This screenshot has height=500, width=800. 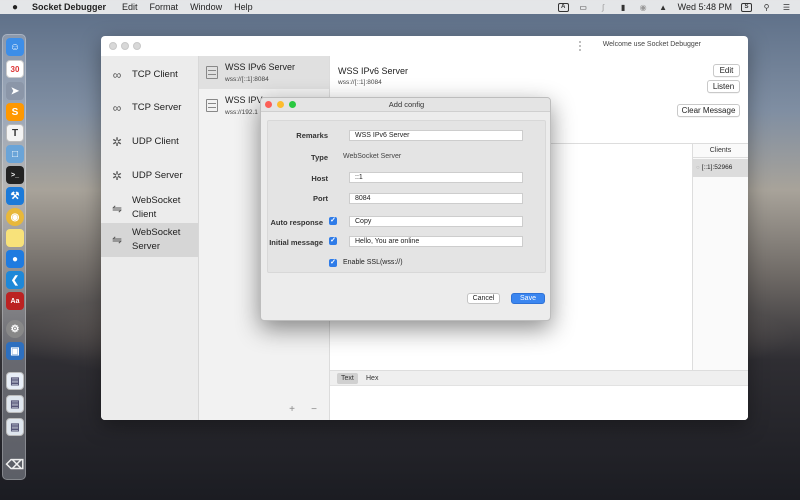 I want to click on sidebar-item-tcp-client: ∞ TCP Client, so click(x=149, y=74).